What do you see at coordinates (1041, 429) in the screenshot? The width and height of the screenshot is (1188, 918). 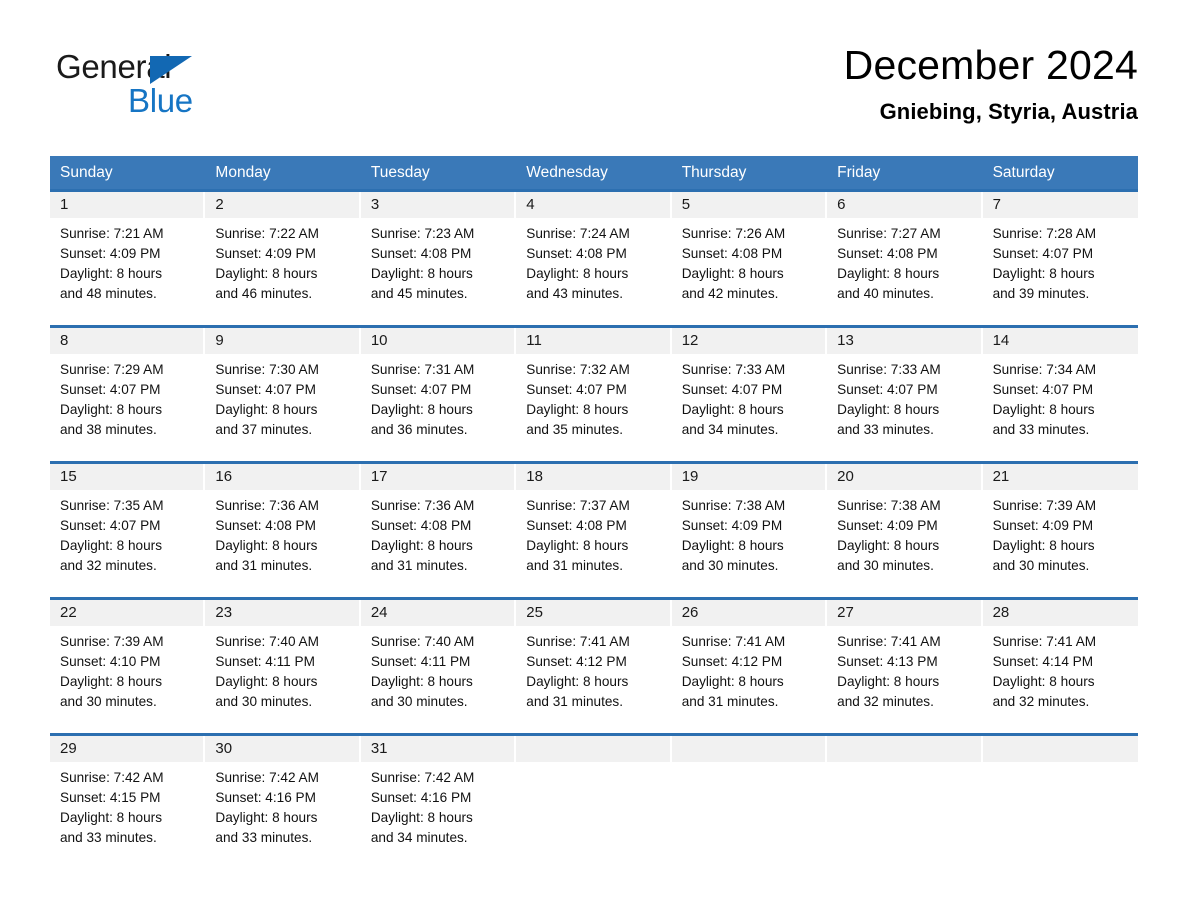 I see `daylight-text-line2: and 33 minutes.` at bounding box center [1041, 429].